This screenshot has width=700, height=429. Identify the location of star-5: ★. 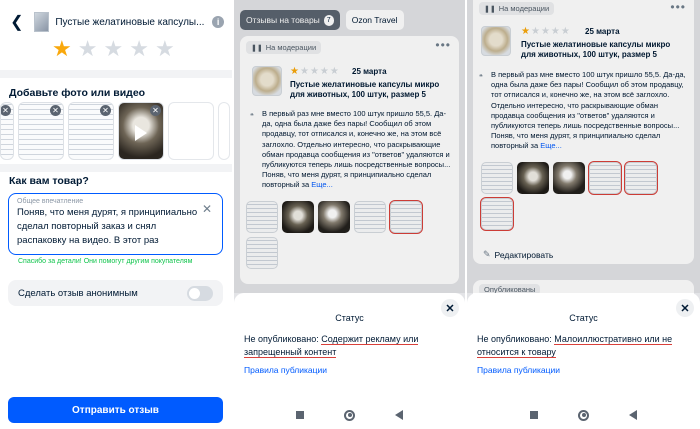
(165, 49).